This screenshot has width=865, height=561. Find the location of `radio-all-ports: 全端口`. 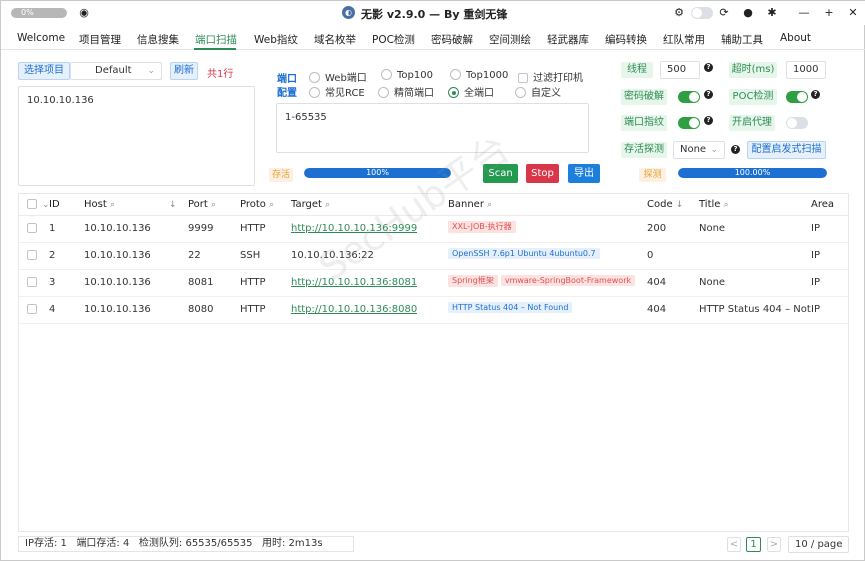

radio-all-ports: 全端口 is located at coordinates (471, 91).